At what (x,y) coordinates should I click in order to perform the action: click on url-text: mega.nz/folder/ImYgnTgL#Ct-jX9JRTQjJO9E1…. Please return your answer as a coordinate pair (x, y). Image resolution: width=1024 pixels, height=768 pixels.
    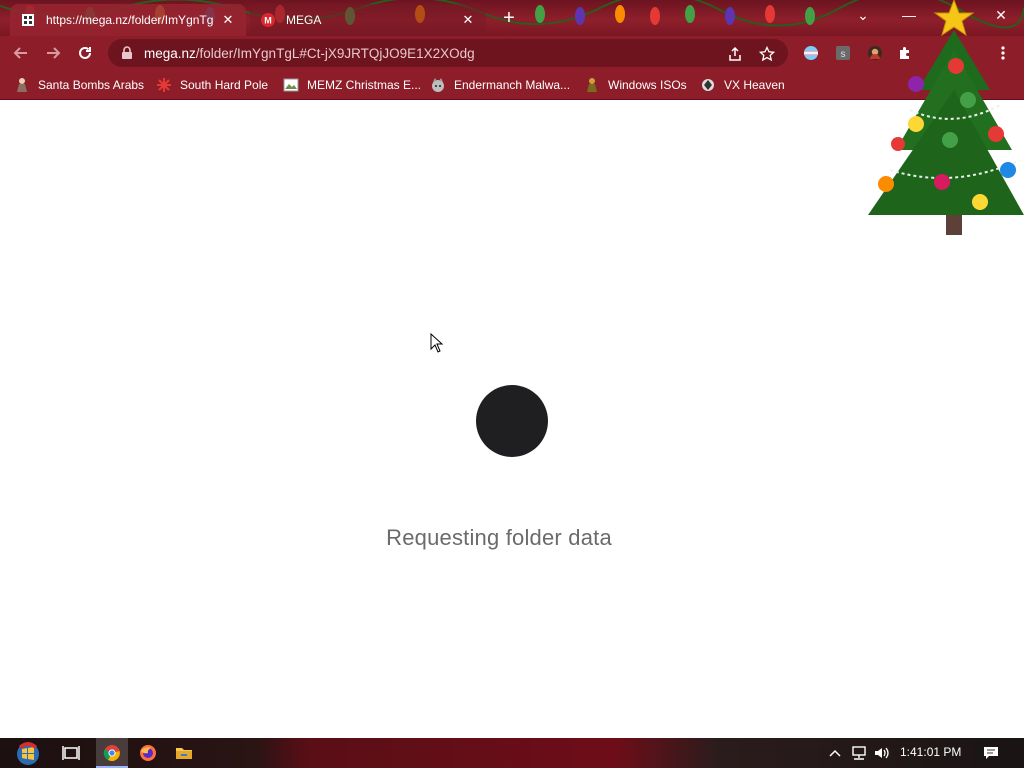
    Looking at the image, I should click on (309, 53).